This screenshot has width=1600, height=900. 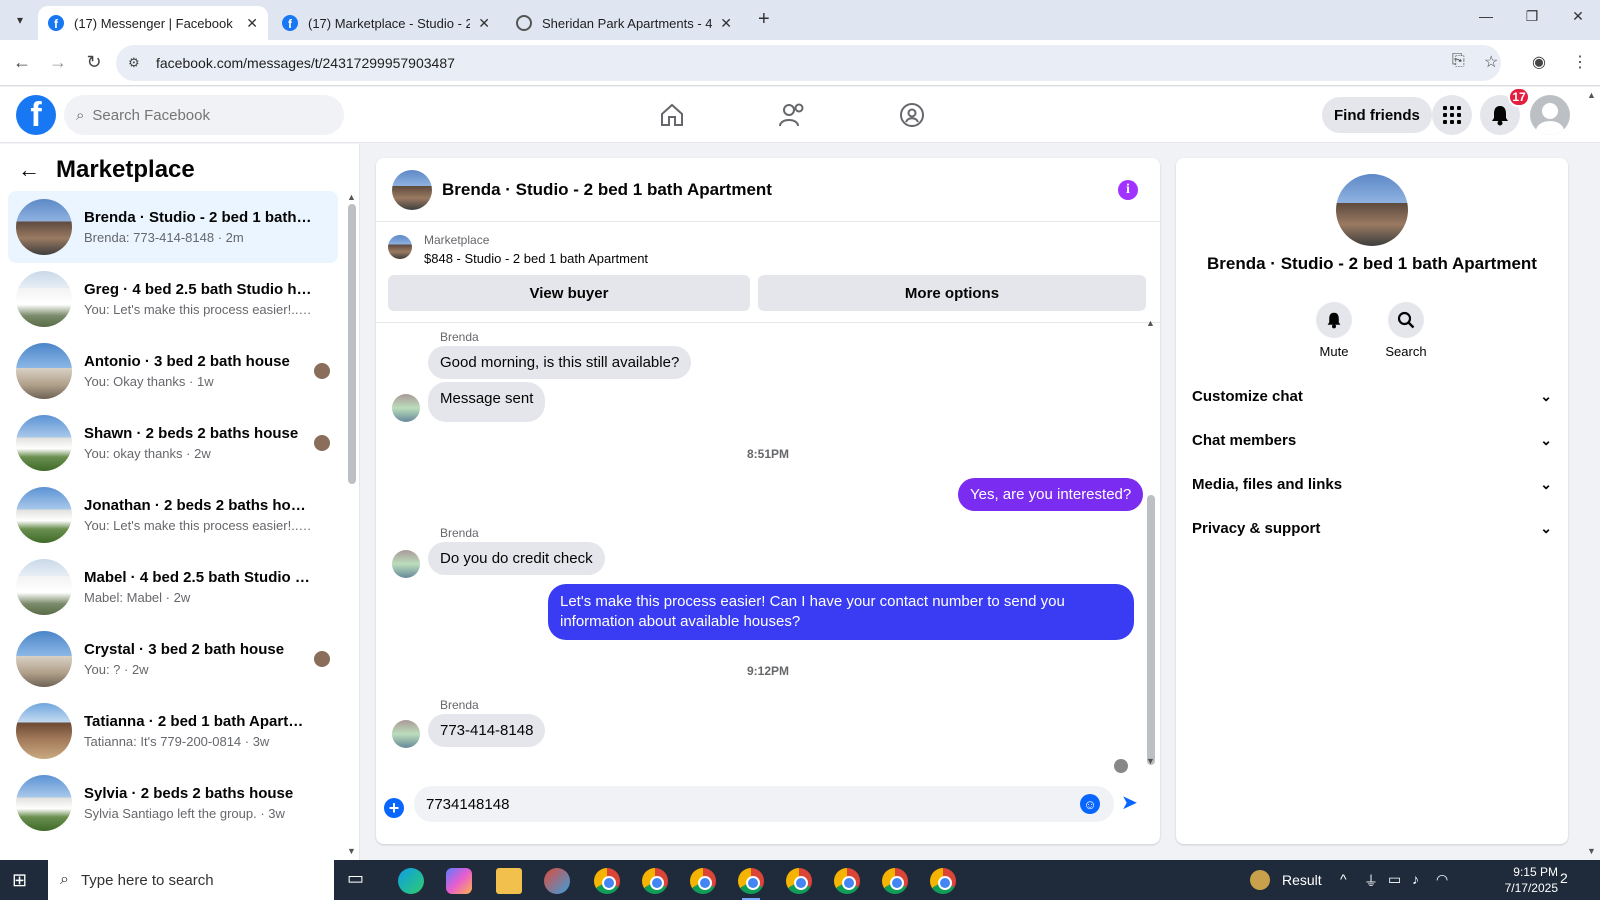 I want to click on copilot-icon, so click(x=459, y=881).